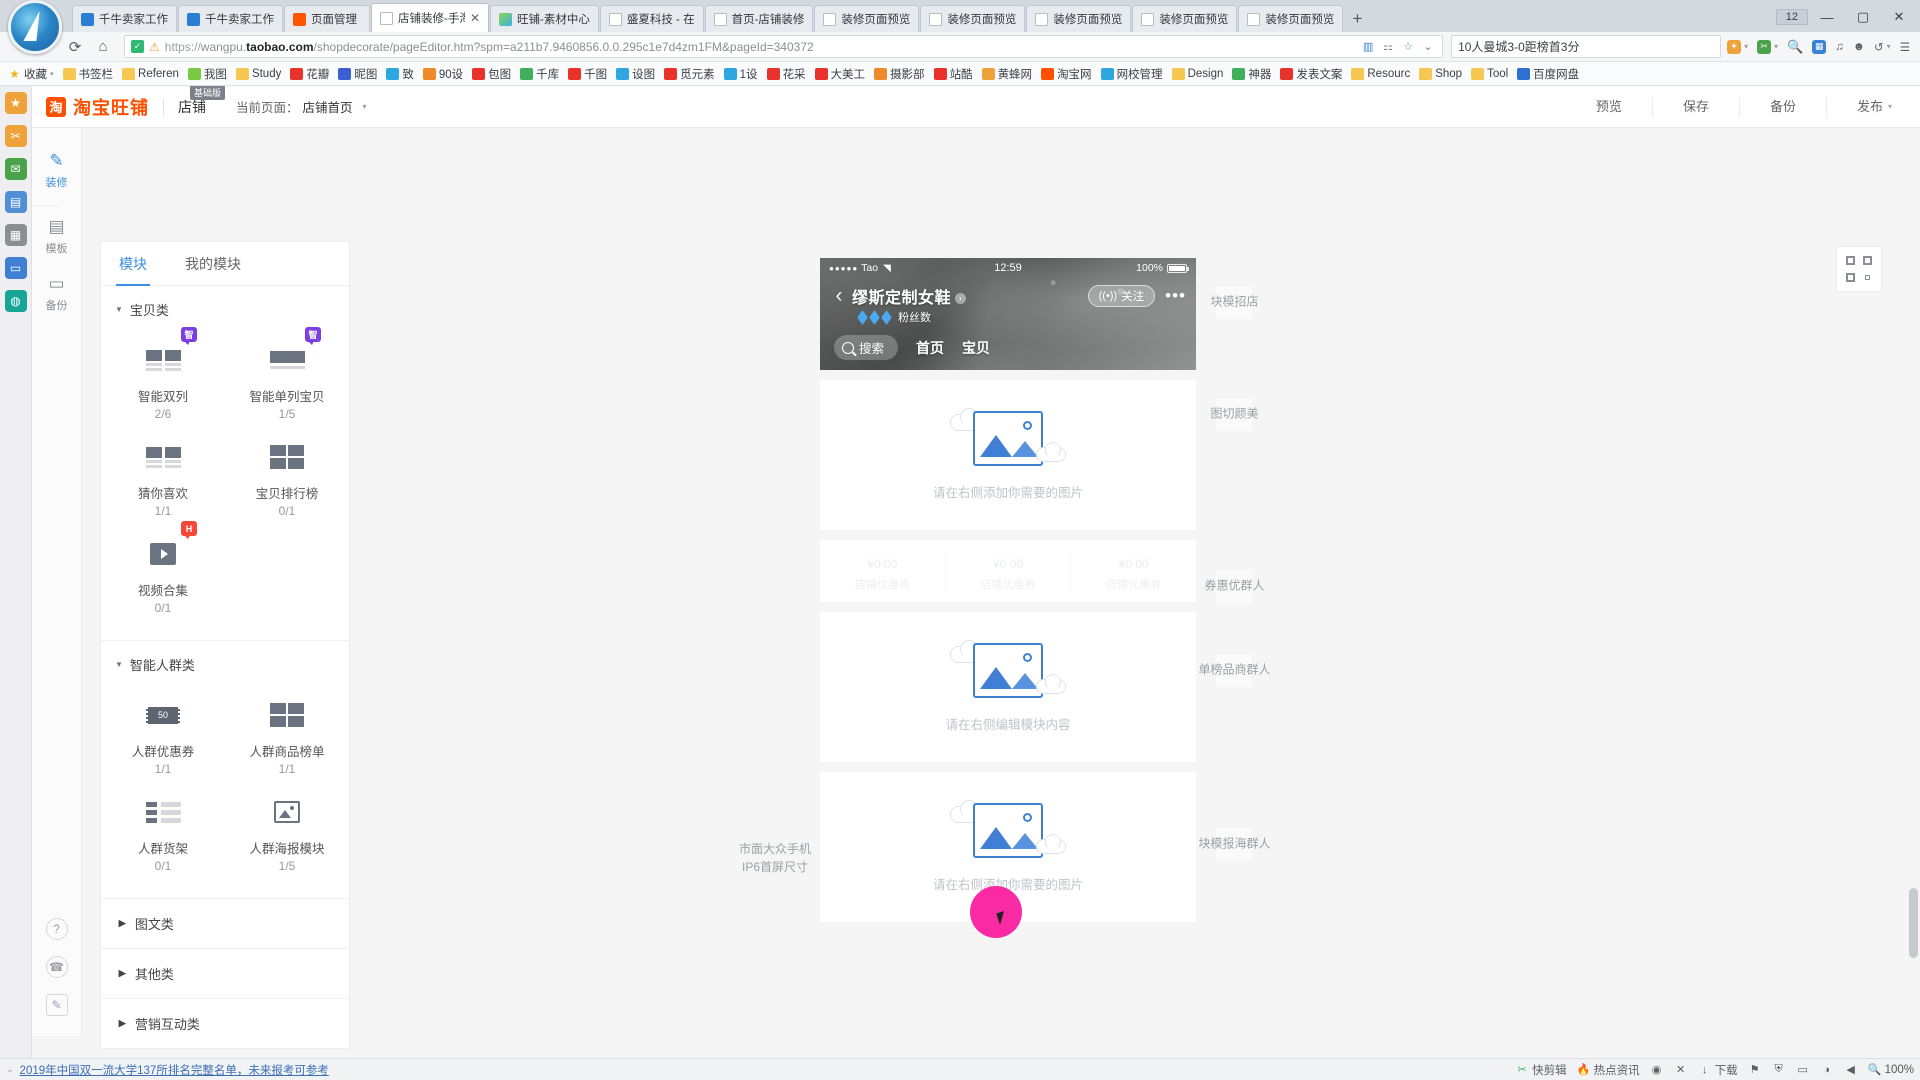 This screenshot has width=1920, height=1080. I want to click on bookmark-item: Study, so click(258, 74).